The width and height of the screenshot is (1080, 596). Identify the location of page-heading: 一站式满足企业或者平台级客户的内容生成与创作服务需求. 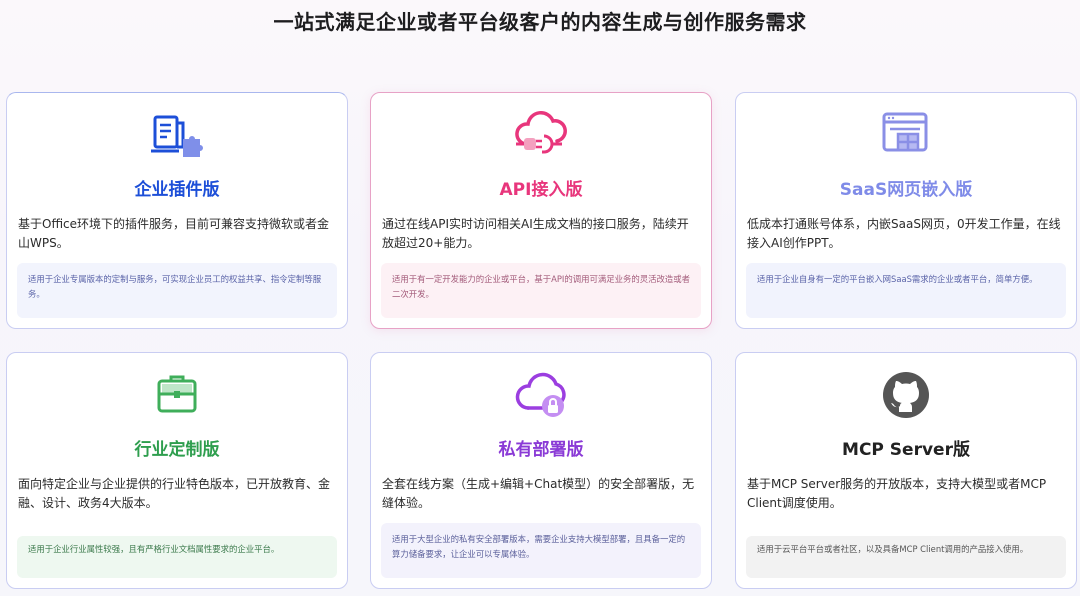
(540, 22).